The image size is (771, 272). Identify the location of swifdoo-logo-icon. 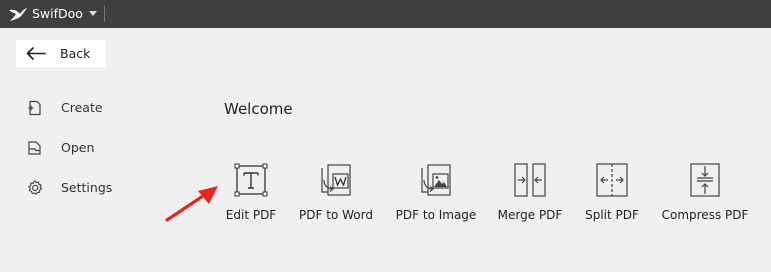
(18, 14).